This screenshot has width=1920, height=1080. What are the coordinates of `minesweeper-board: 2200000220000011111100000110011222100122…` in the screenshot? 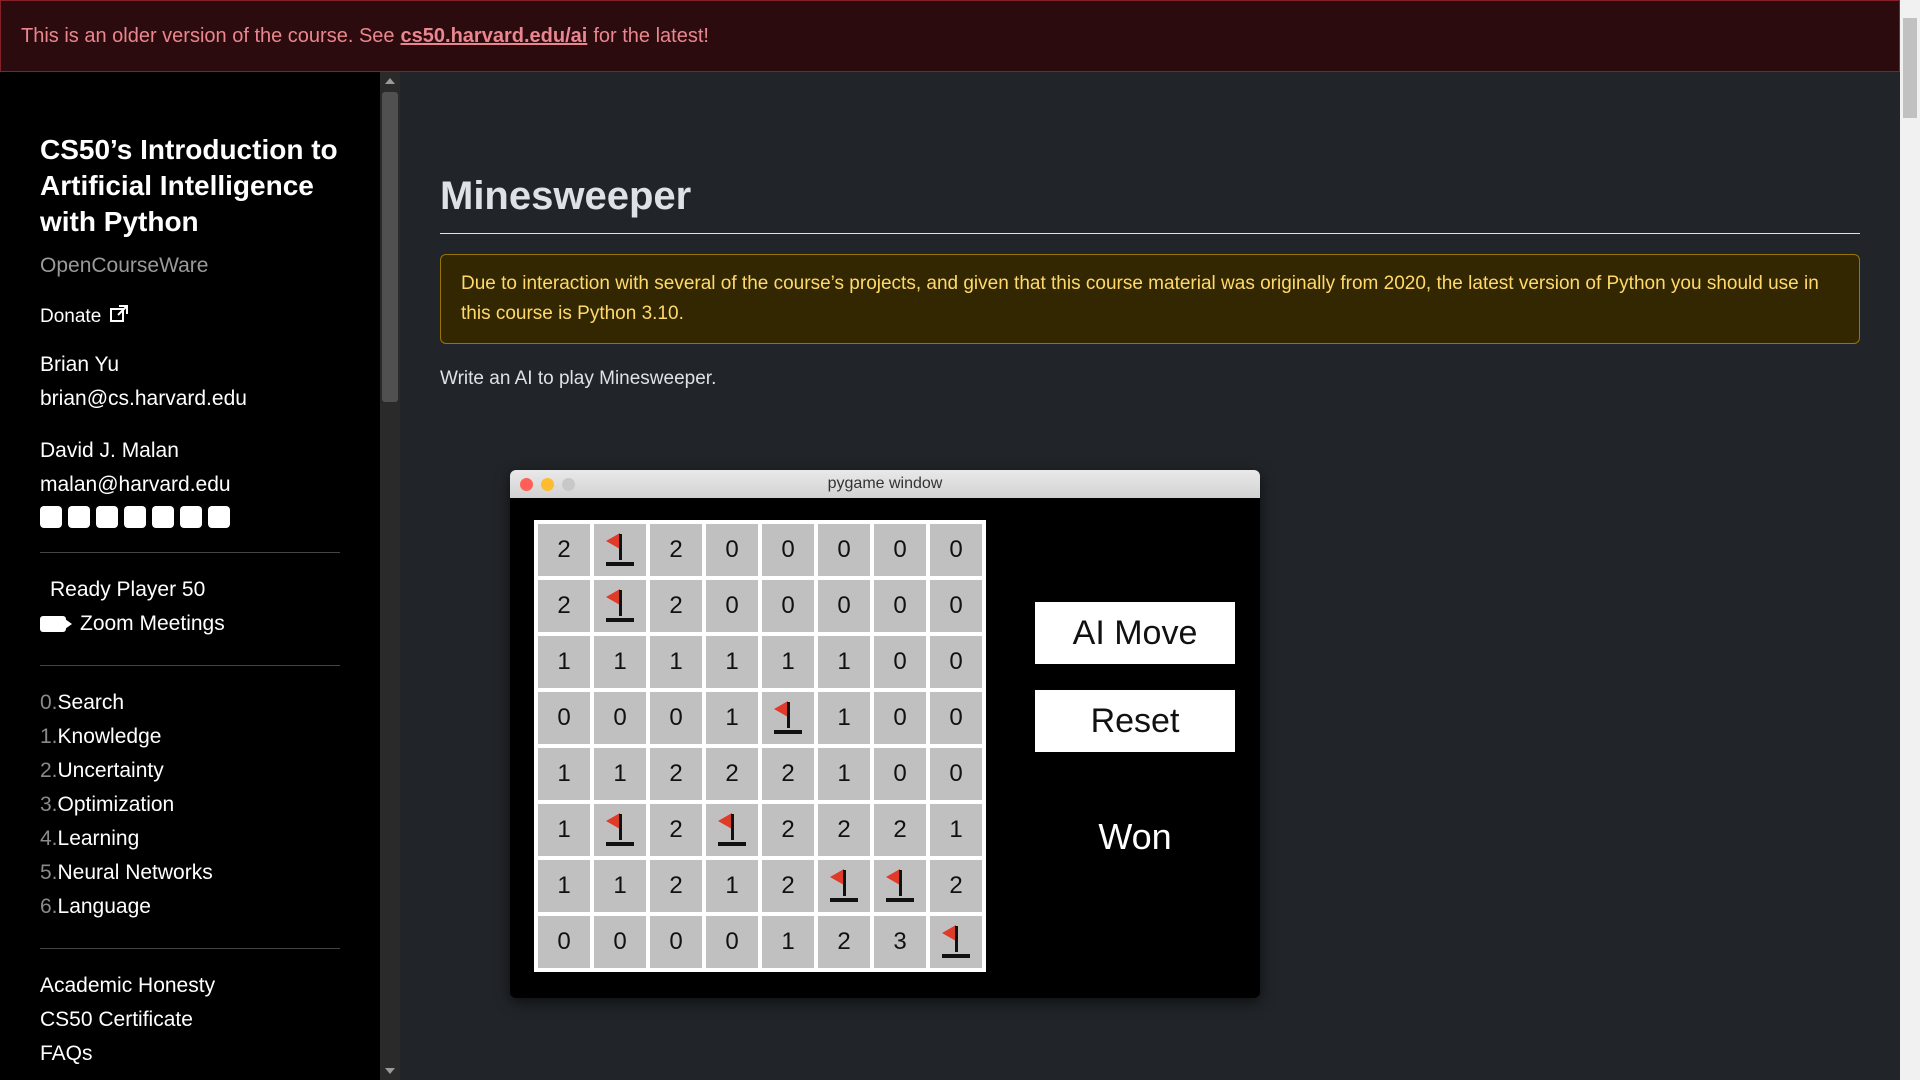 It's located at (760, 746).